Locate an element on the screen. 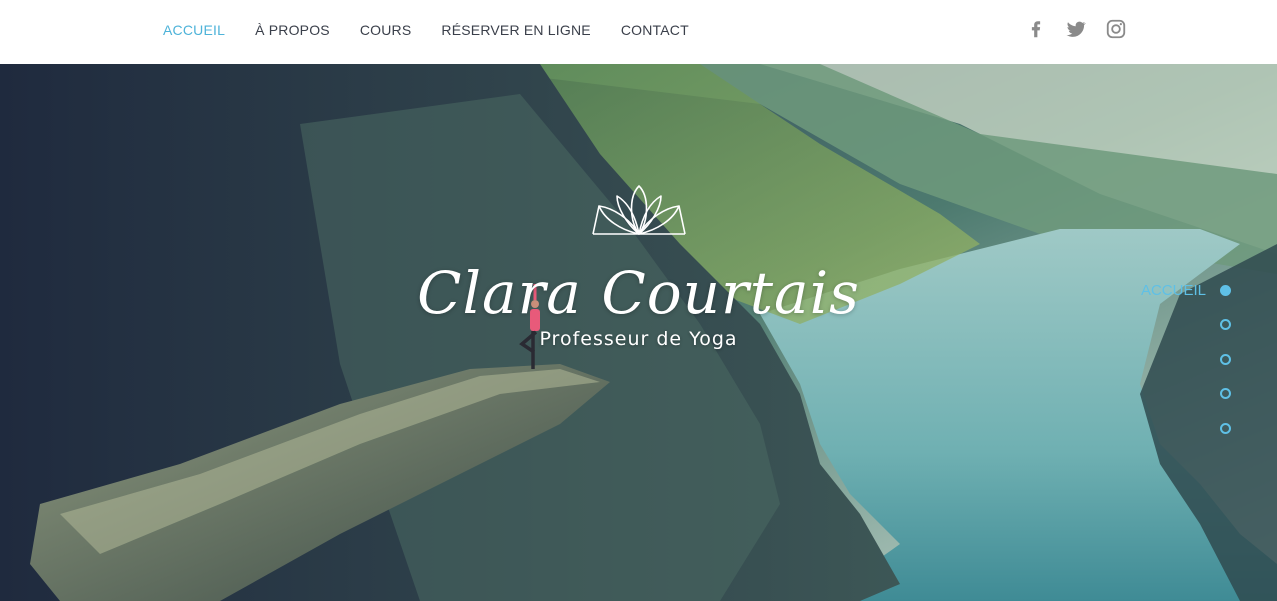 This screenshot has height=601, width=1277. instagram-icon is located at coordinates (1116, 29).